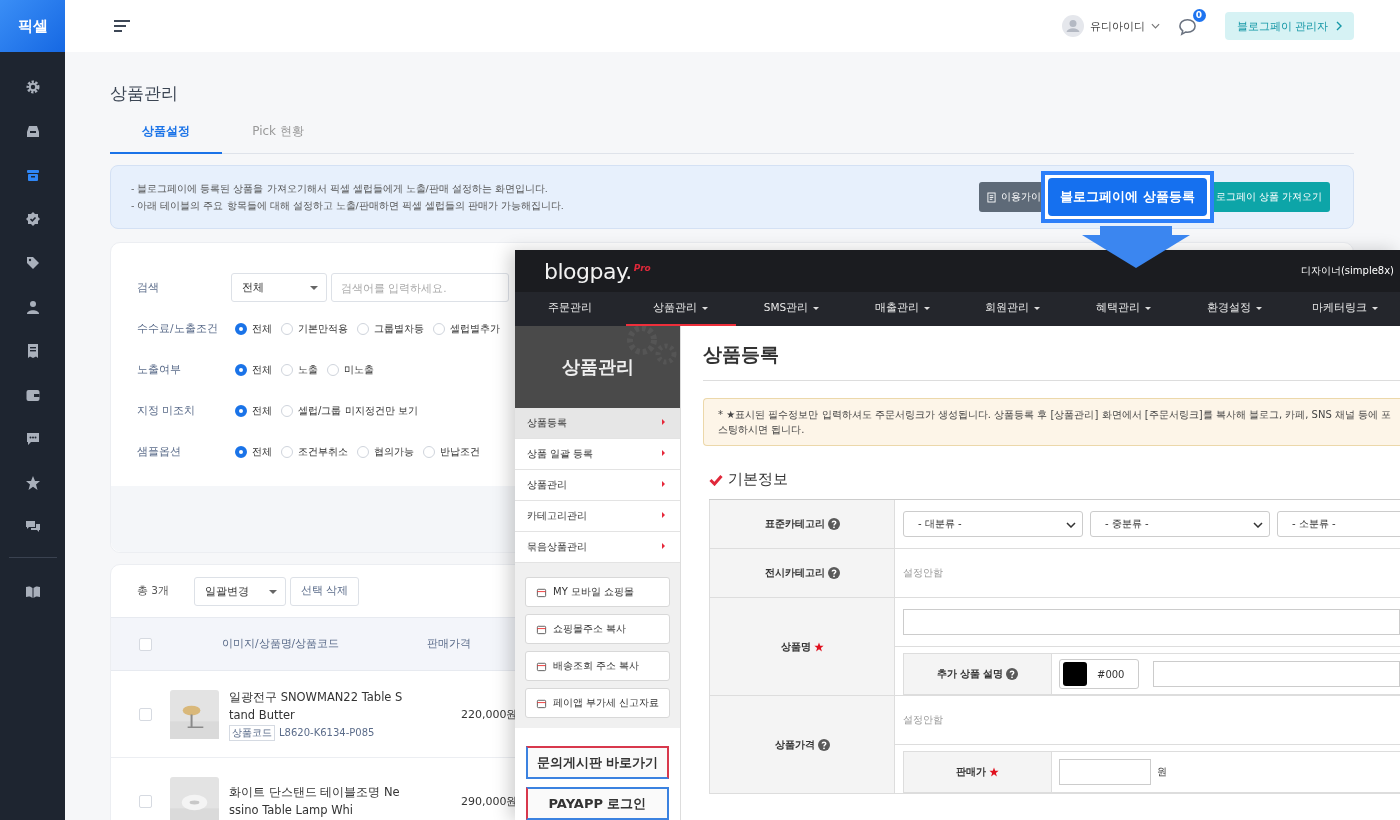 The height and width of the screenshot is (820, 1400). Describe the element at coordinates (394, 451) in the screenshot. I see `radio-label: 협의가능` at that location.